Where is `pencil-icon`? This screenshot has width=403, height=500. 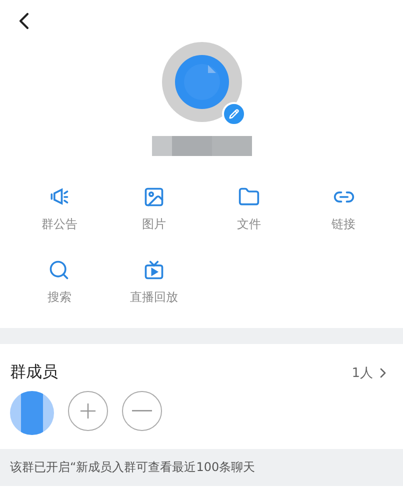
pencil-icon is located at coordinates (233, 114).